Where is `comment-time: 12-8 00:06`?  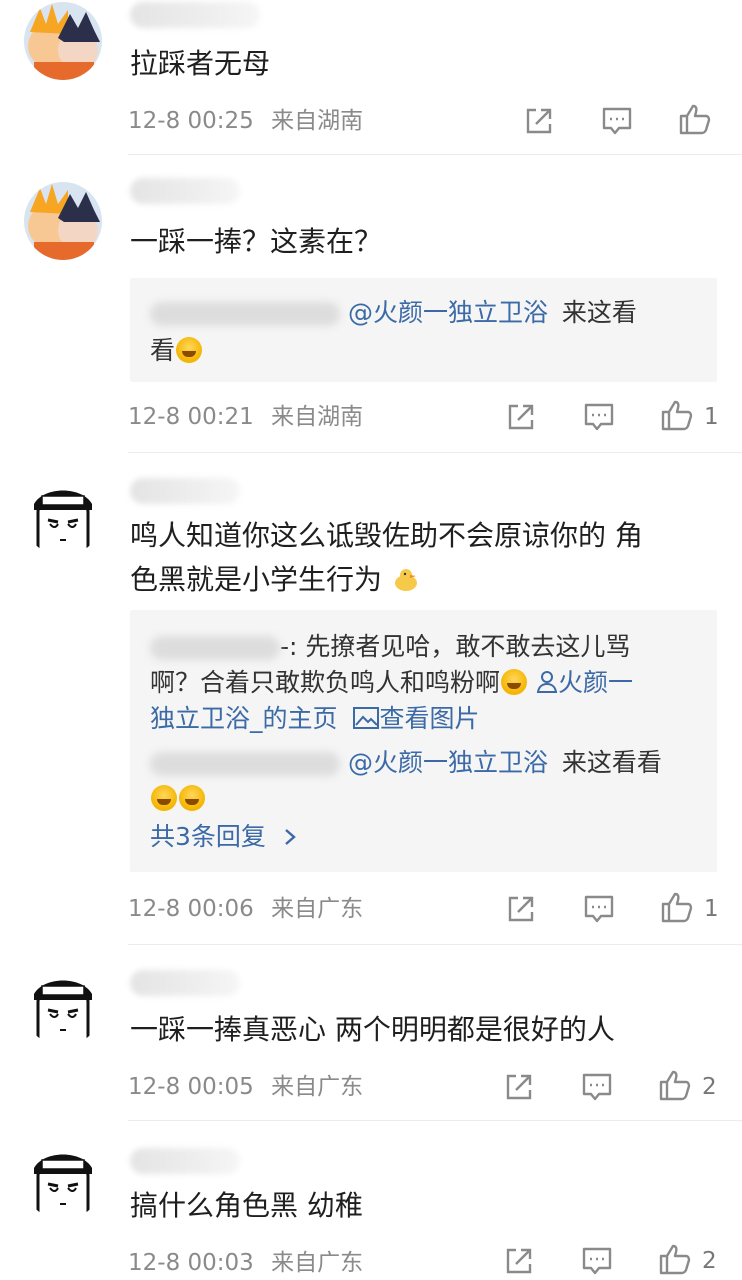
comment-time: 12-8 00:06 is located at coordinates (191, 909).